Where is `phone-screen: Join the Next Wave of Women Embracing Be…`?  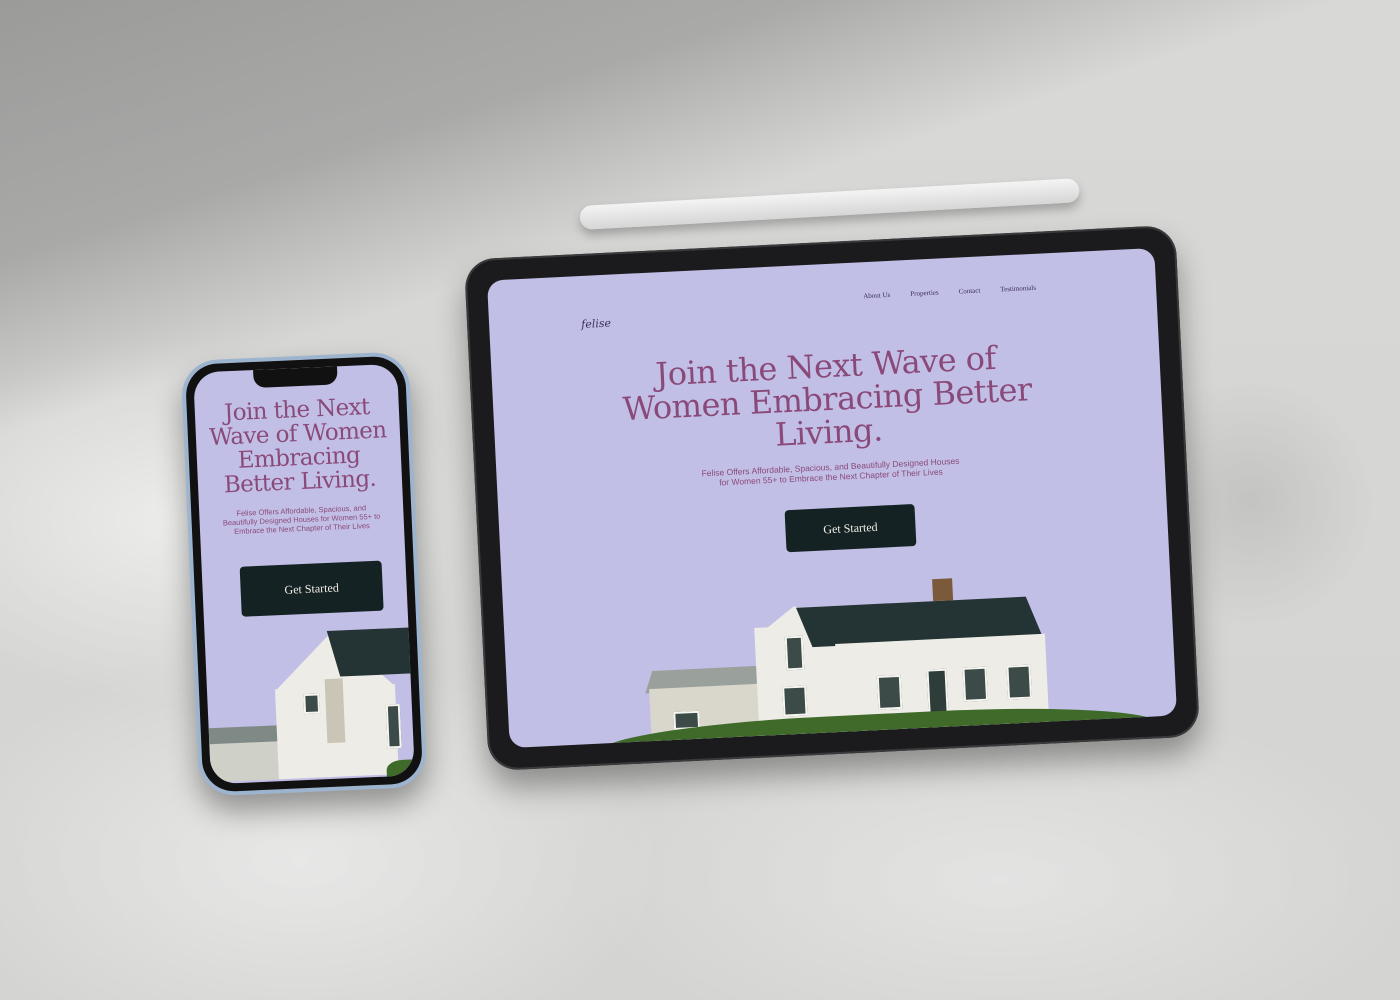
phone-screen: Join the Next Wave of Women Embracing Be… is located at coordinates (304, 574).